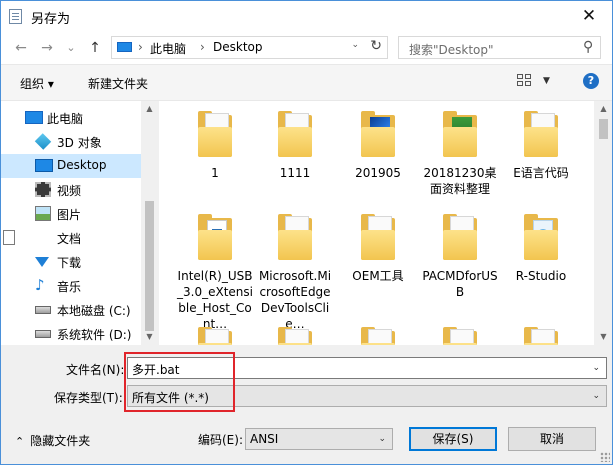 This screenshot has width=613, height=465. I want to click on highlight-box, so click(179, 382).